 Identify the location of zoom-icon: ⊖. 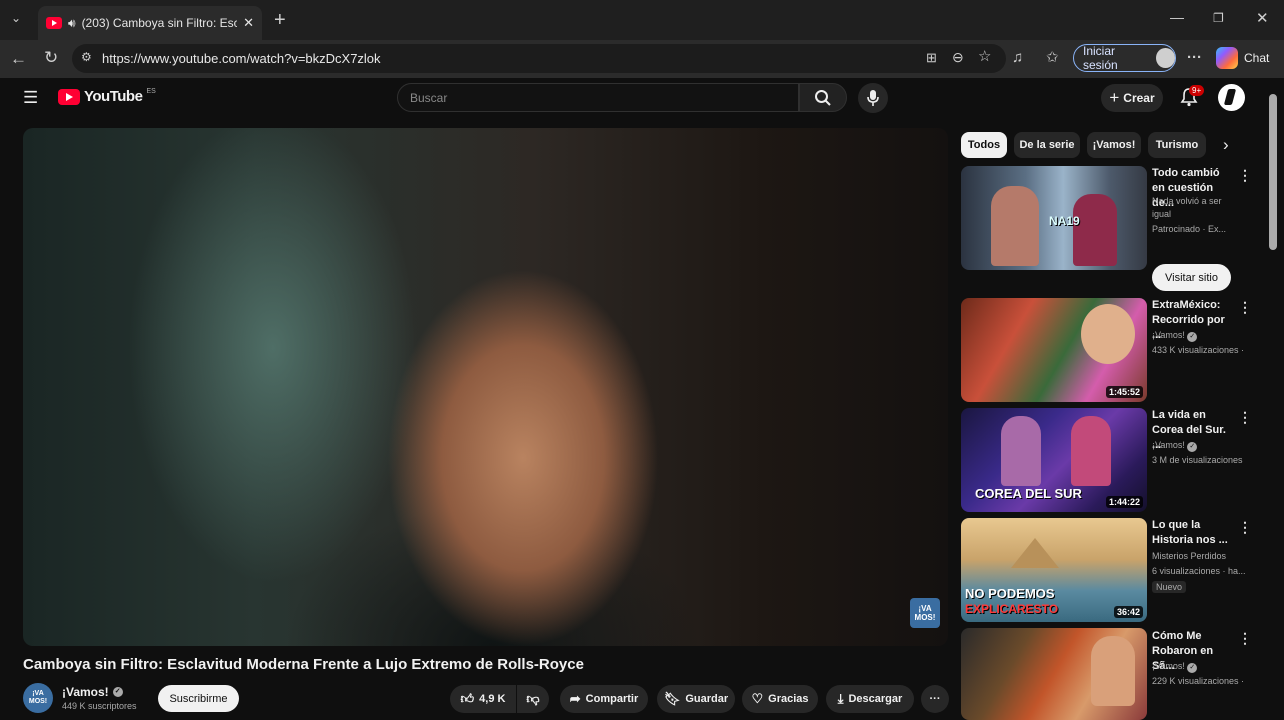
(958, 57).